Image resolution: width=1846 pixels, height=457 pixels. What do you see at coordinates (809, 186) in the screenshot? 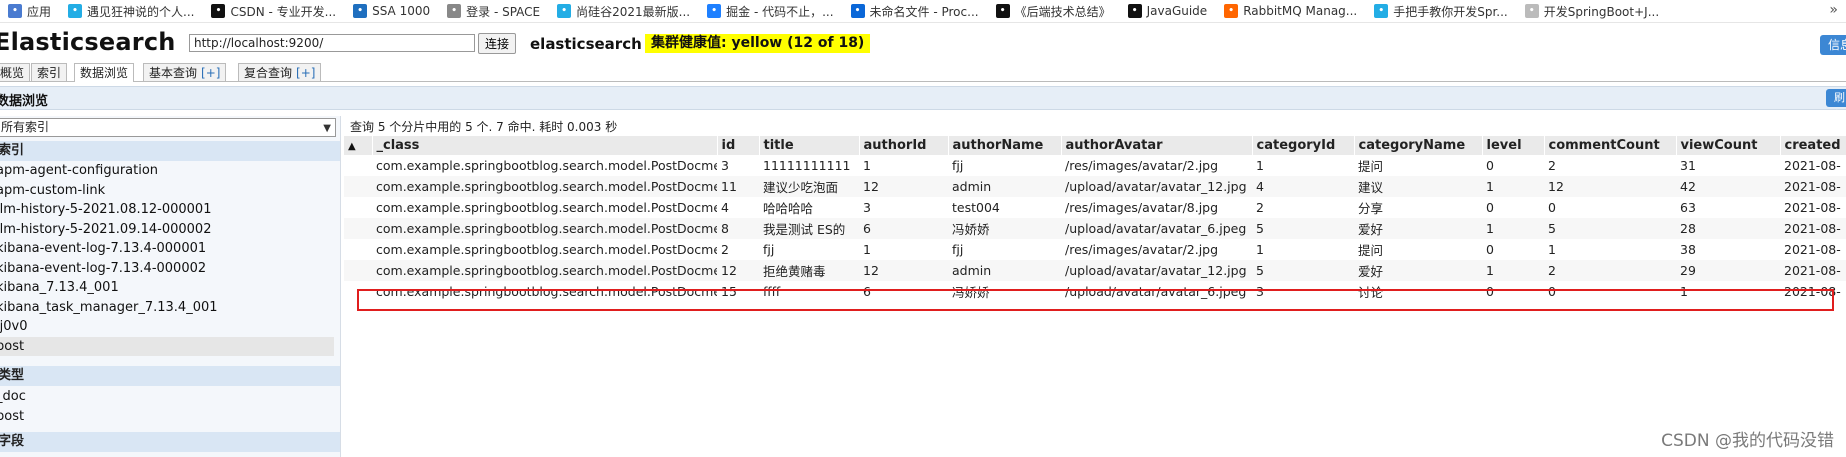
I see `table-cell: 建议少吃泡面` at bounding box center [809, 186].